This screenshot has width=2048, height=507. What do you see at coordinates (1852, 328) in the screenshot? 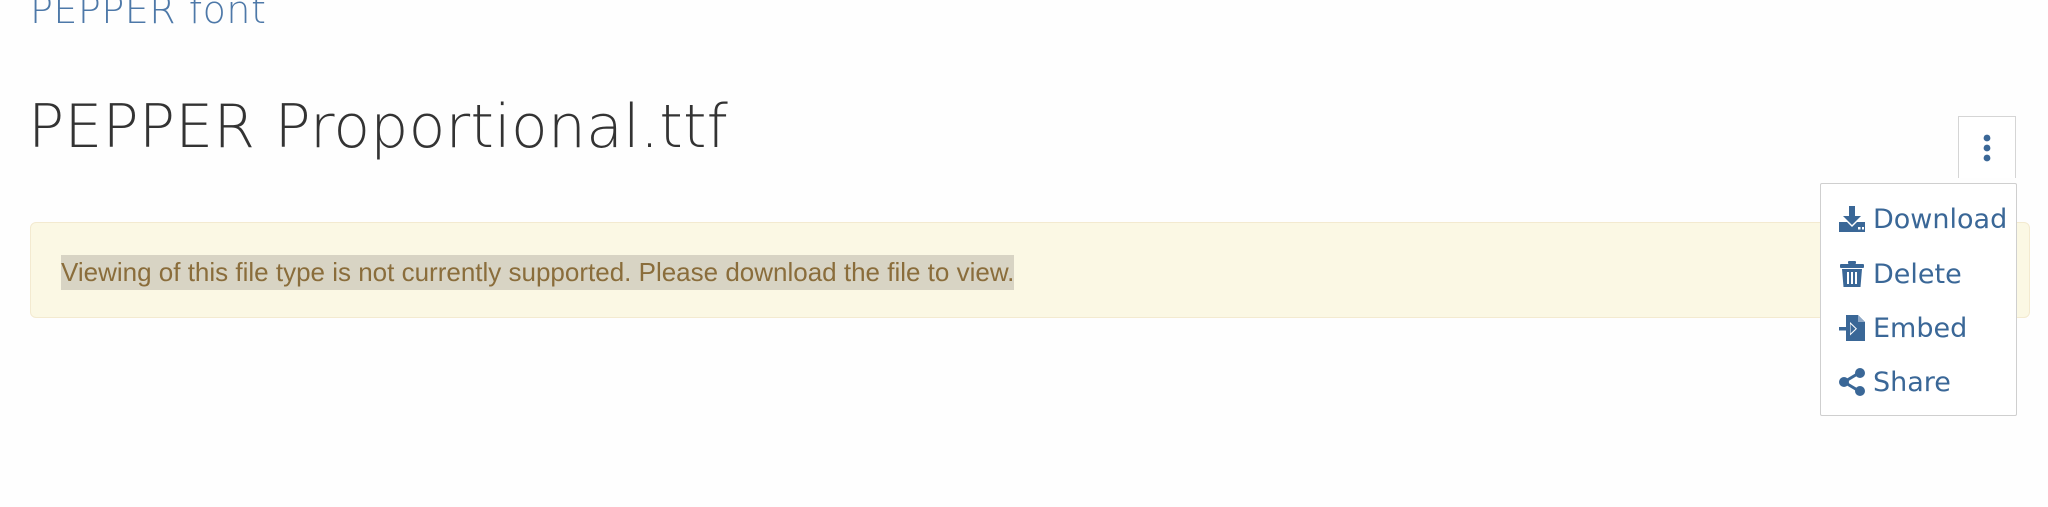
I see `embed-icon` at bounding box center [1852, 328].